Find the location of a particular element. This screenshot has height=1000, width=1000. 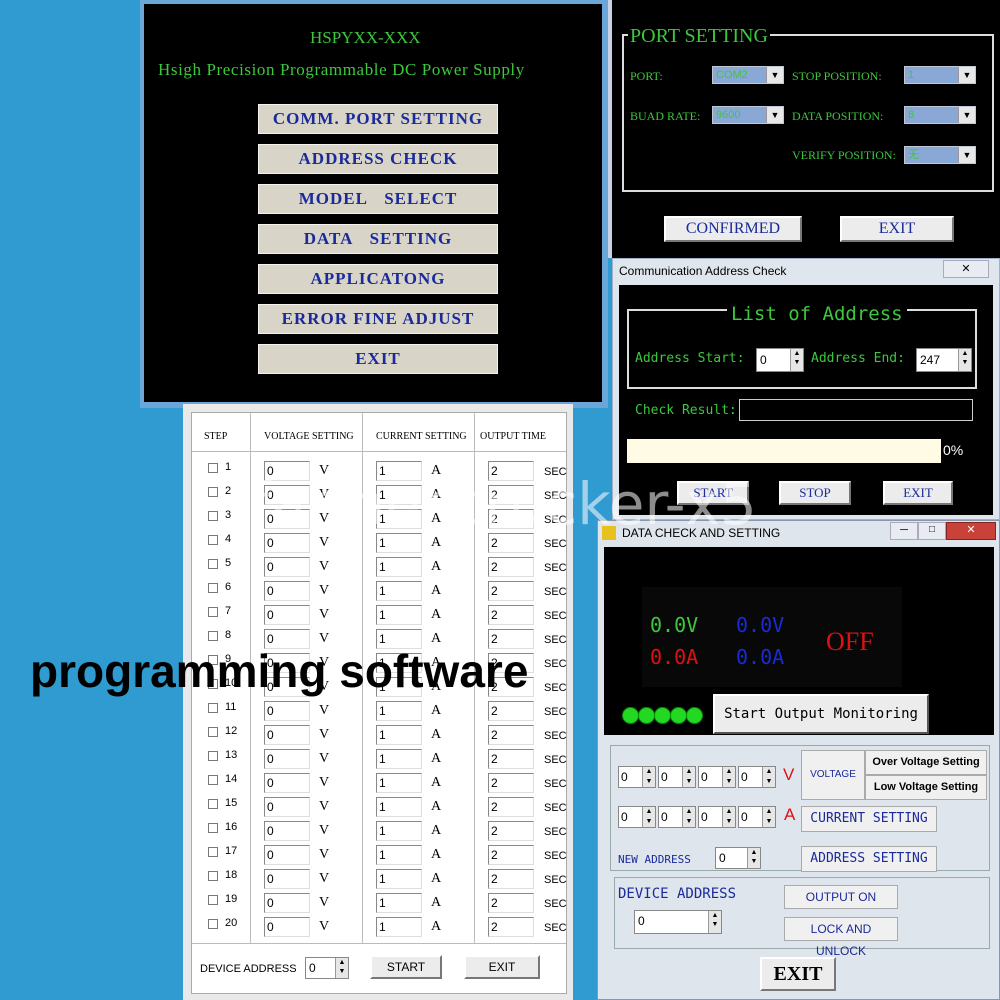

data-position-select: 8 ▼ is located at coordinates (940, 115).